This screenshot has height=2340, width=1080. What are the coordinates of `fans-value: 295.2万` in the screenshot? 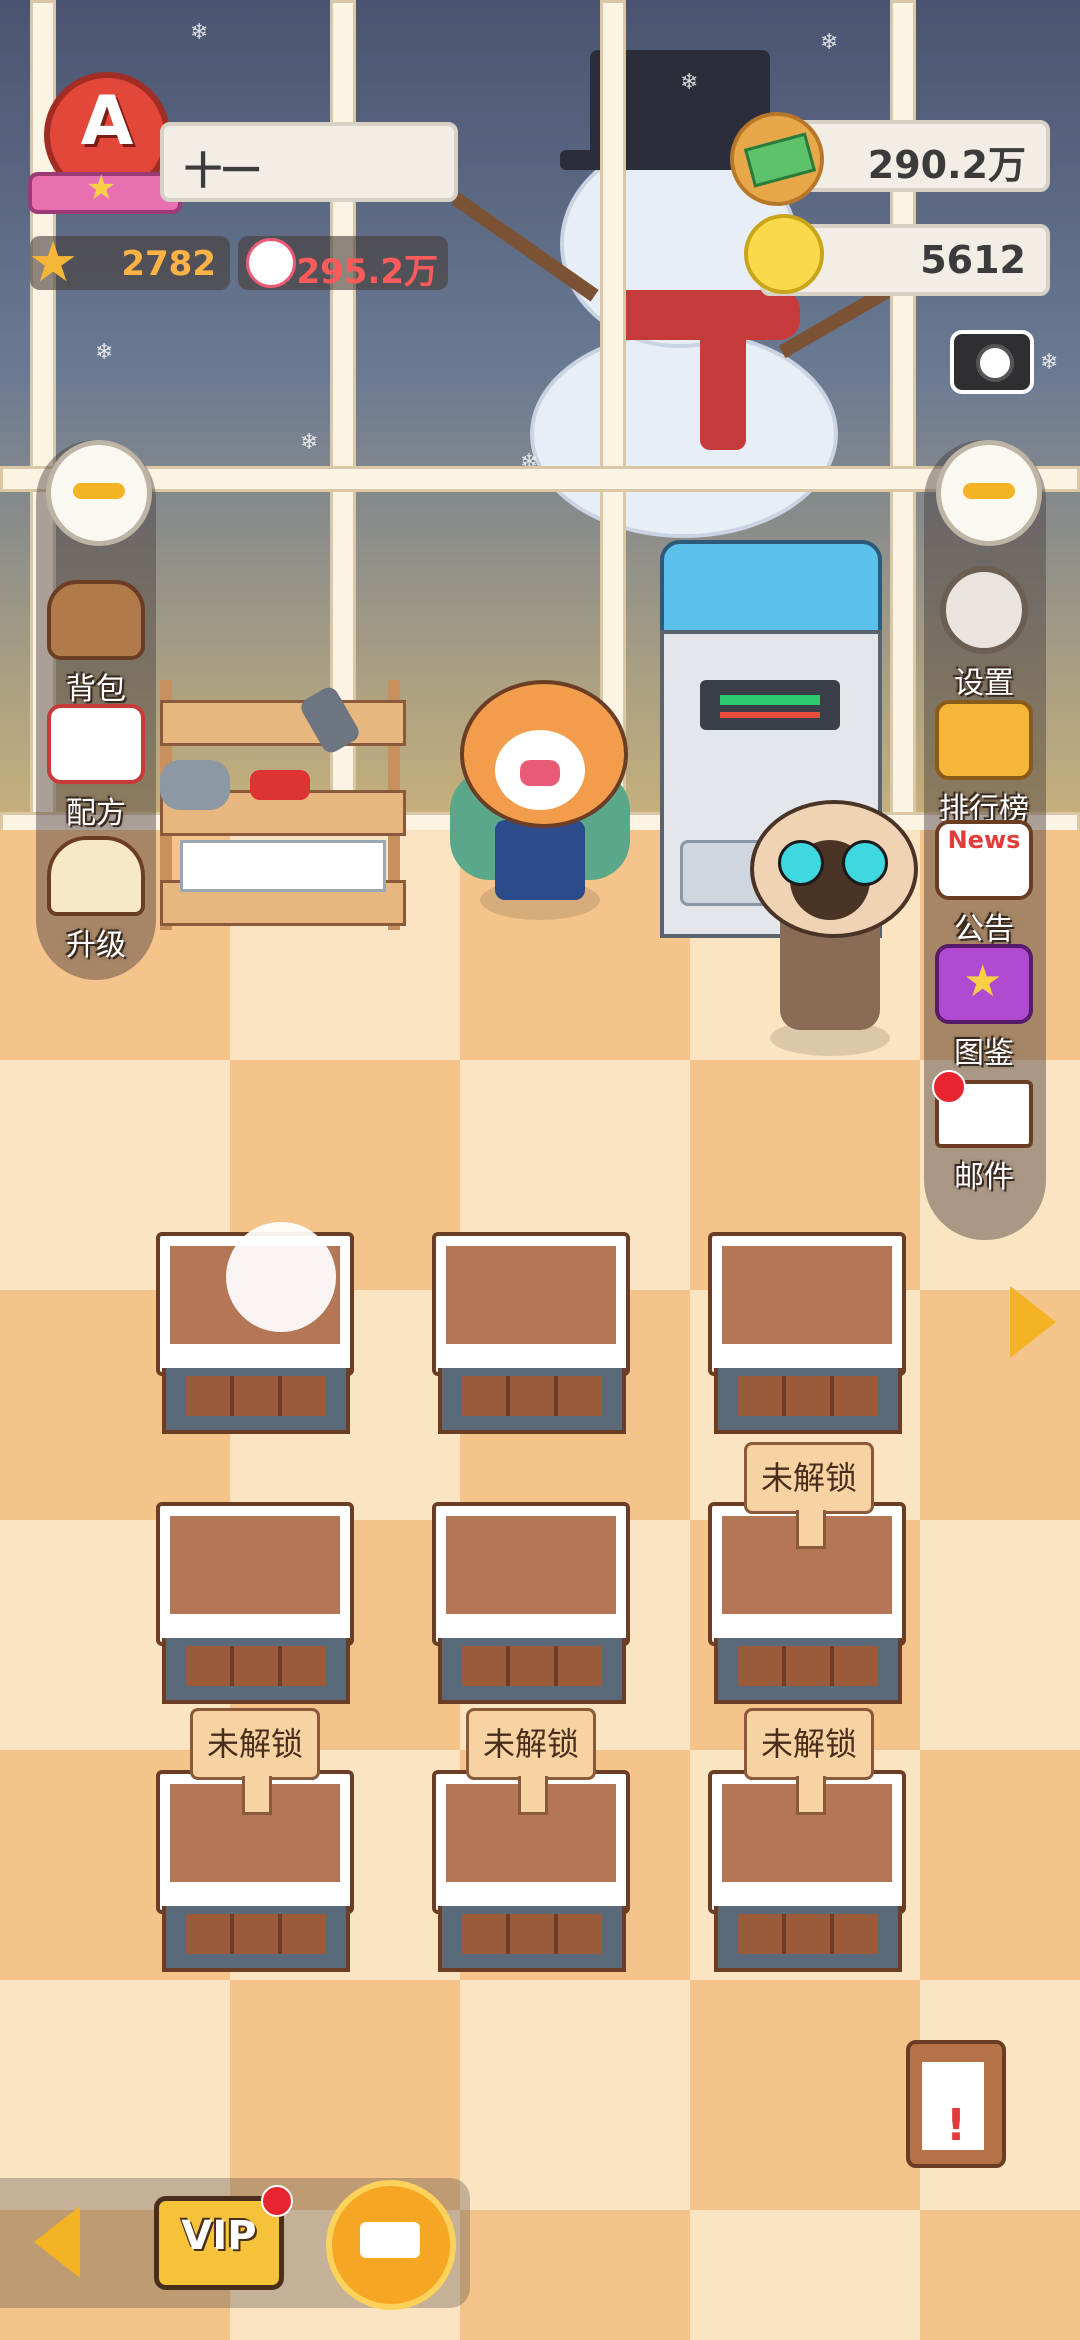 It's located at (367, 272).